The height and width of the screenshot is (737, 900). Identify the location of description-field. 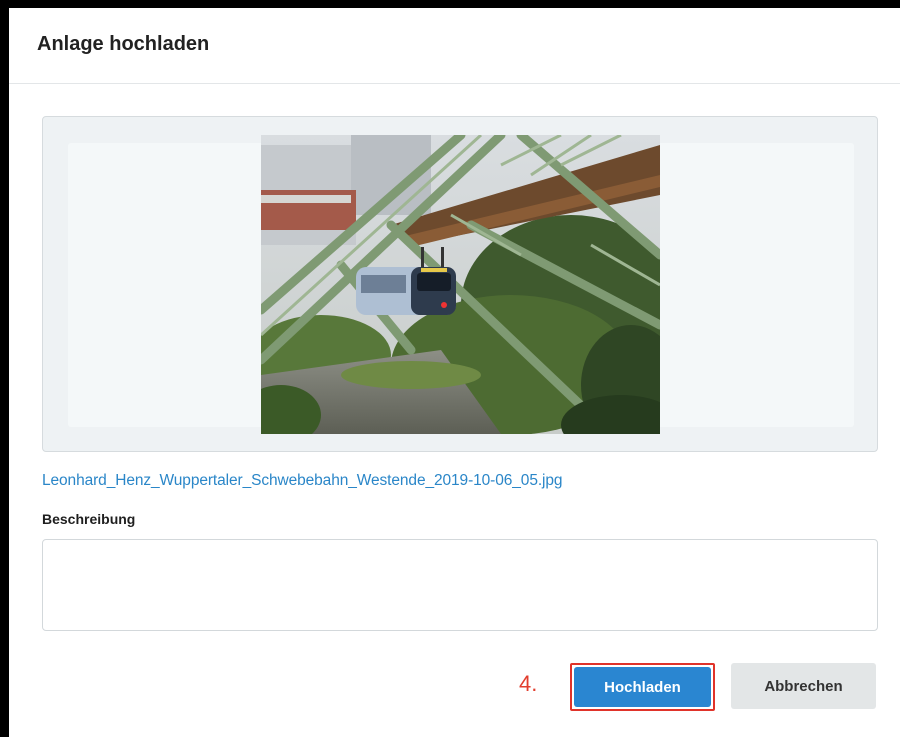
(460, 585).